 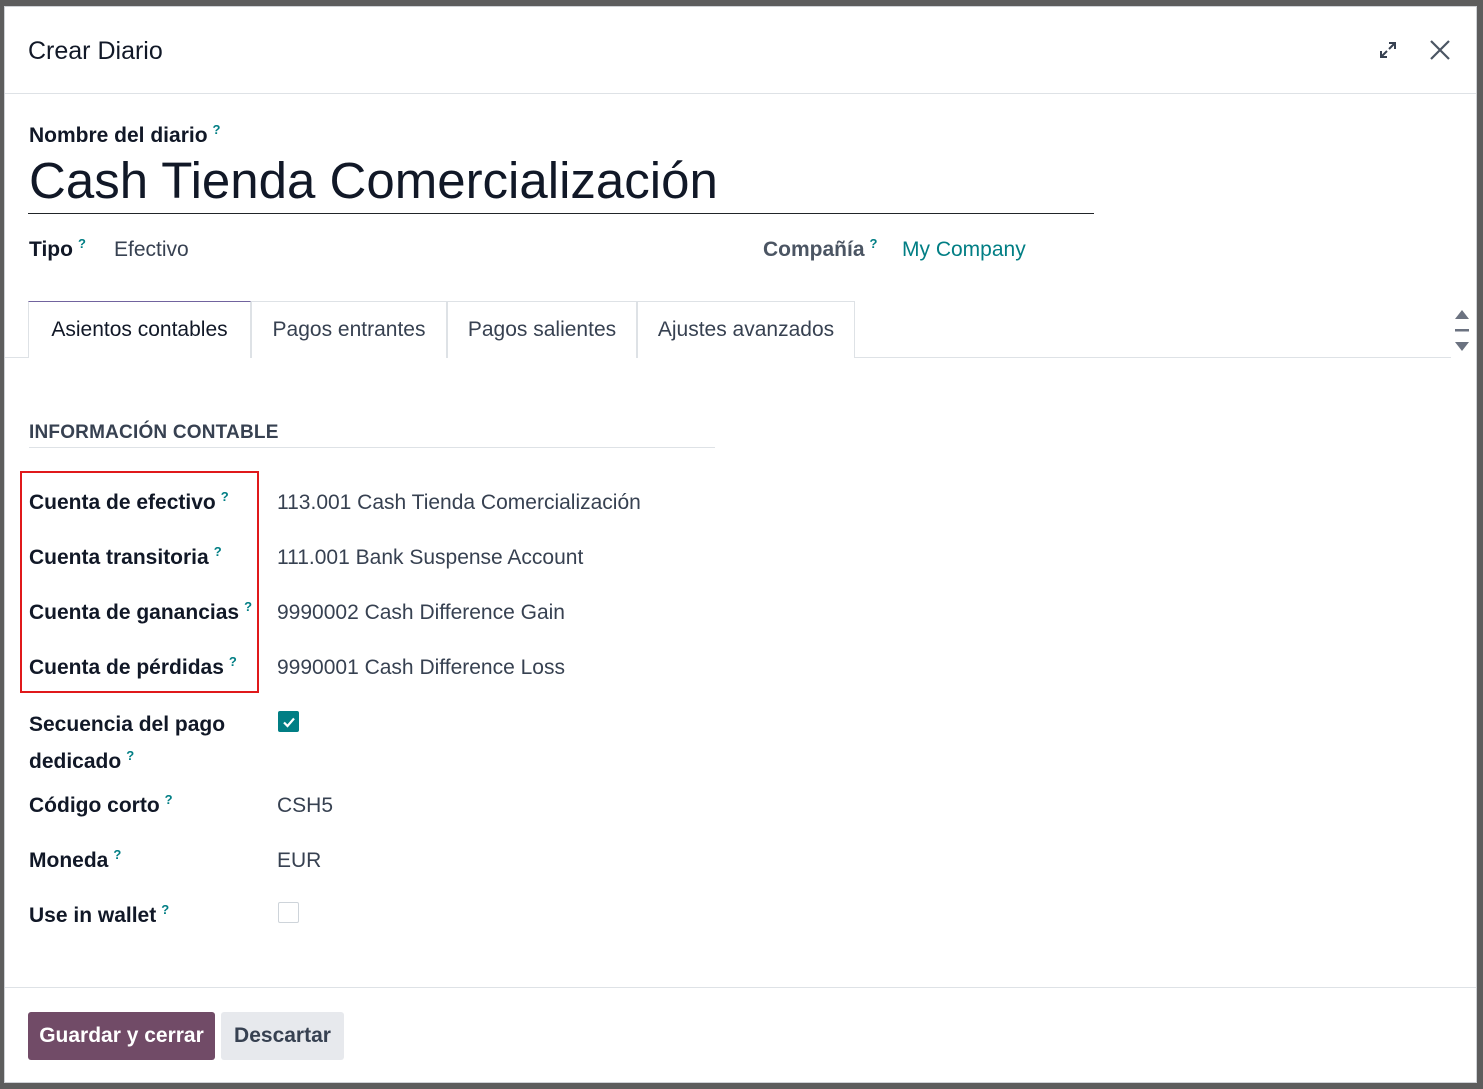 What do you see at coordinates (139, 329) in the screenshot?
I see `tab-journal-entries: Asientos contables` at bounding box center [139, 329].